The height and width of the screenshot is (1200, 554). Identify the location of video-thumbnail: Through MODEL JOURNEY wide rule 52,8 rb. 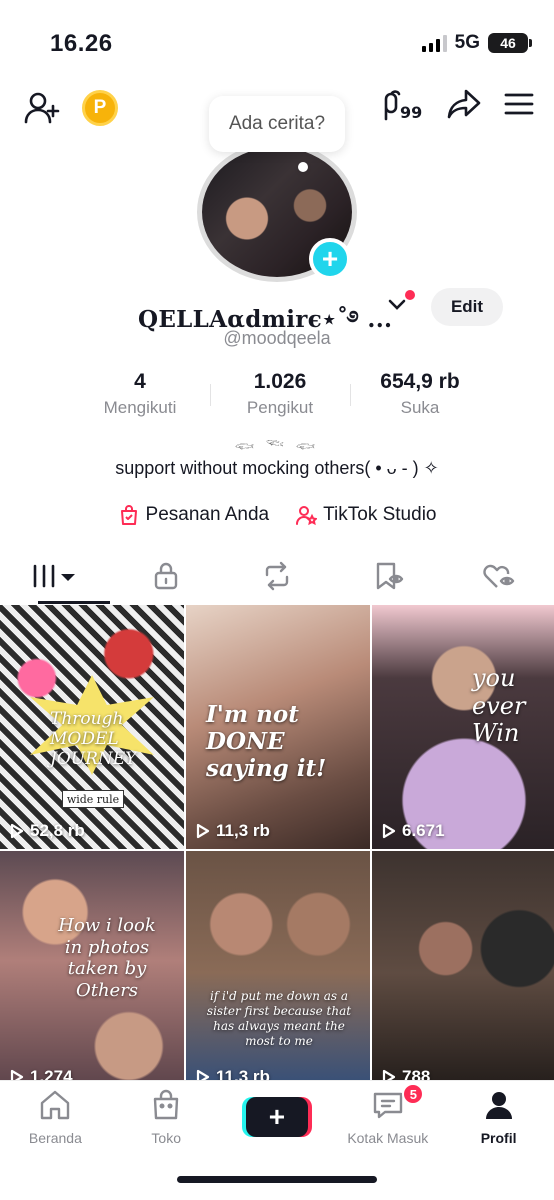
(92, 727).